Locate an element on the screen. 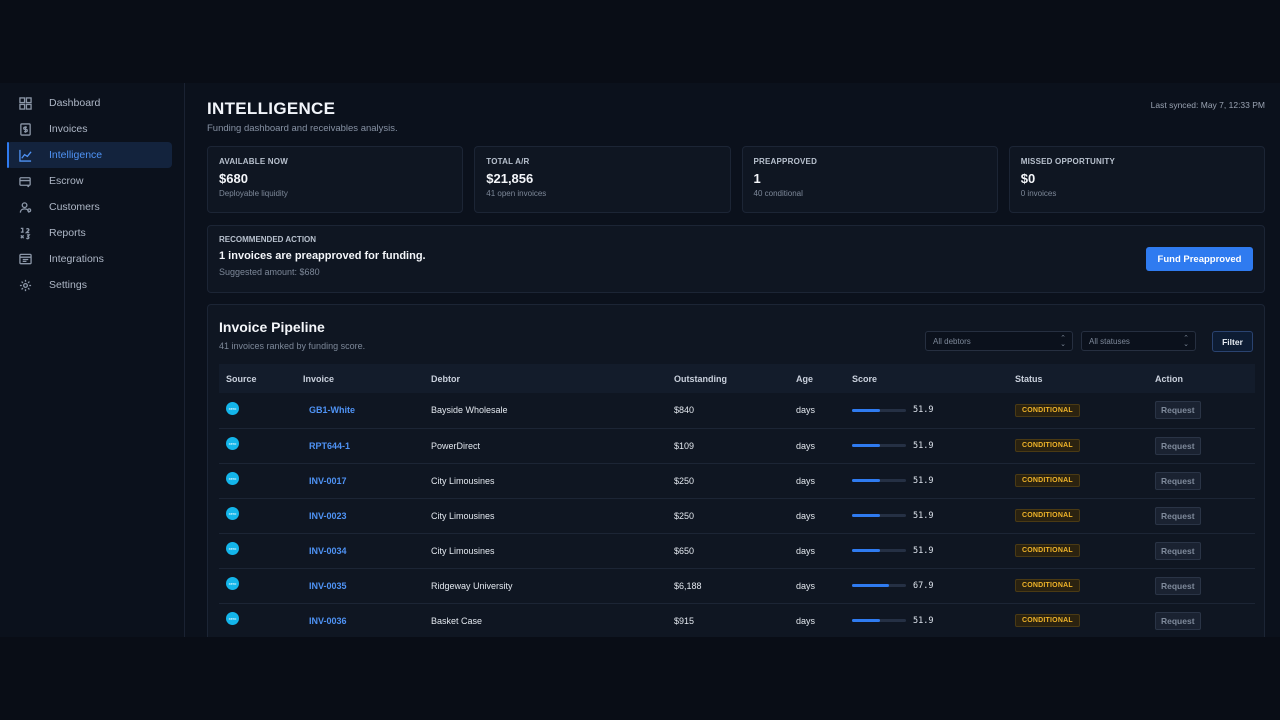 The width and height of the screenshot is (1280, 720). reco-title: 1 invoices are preapproved for funding. is located at coordinates (322, 256).